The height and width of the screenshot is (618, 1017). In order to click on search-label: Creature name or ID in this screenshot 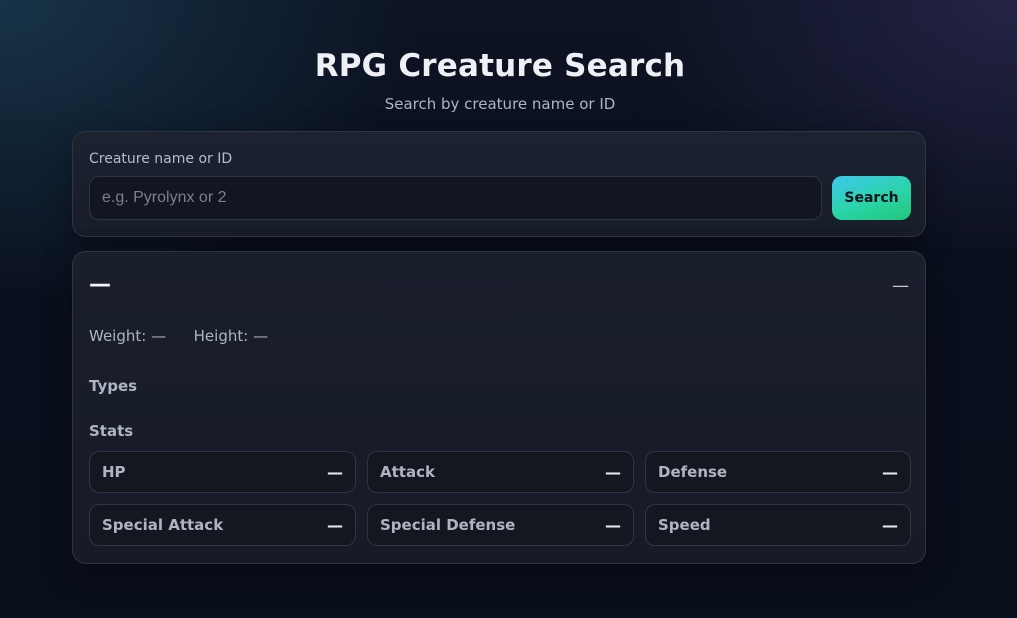, I will do `click(161, 159)`.